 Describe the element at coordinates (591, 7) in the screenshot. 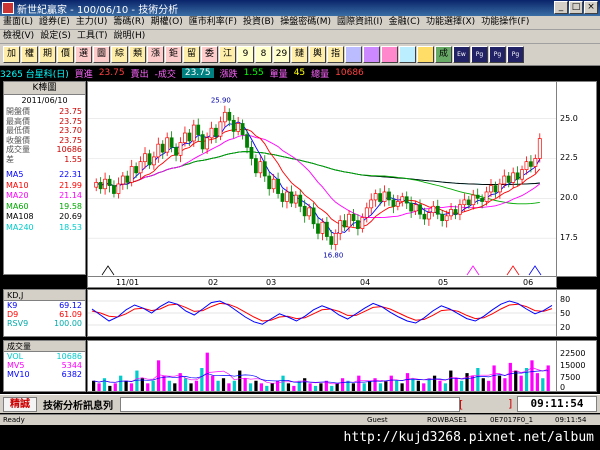

I see `close-button: ×` at that location.